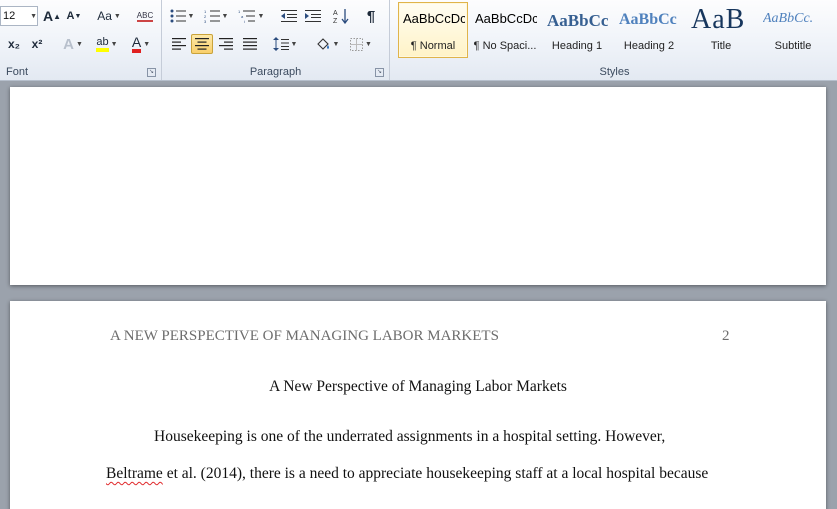 This screenshot has width=837, height=509. What do you see at coordinates (649, 30) in the screenshot?
I see `style-tile-3: AaBbCc Heading 2` at bounding box center [649, 30].